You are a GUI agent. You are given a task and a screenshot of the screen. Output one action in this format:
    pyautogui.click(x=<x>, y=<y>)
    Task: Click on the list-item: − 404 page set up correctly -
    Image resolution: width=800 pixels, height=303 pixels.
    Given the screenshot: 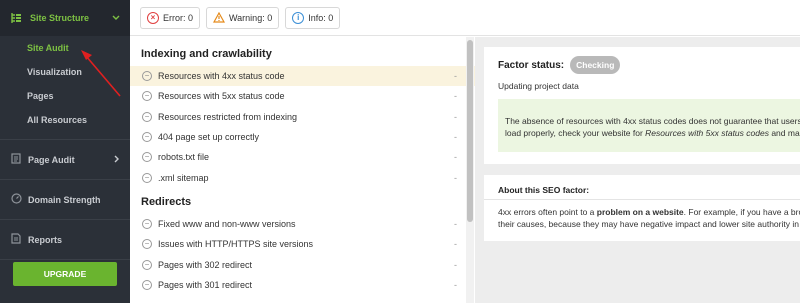 What is the action you would take?
    pyautogui.click(x=302, y=137)
    